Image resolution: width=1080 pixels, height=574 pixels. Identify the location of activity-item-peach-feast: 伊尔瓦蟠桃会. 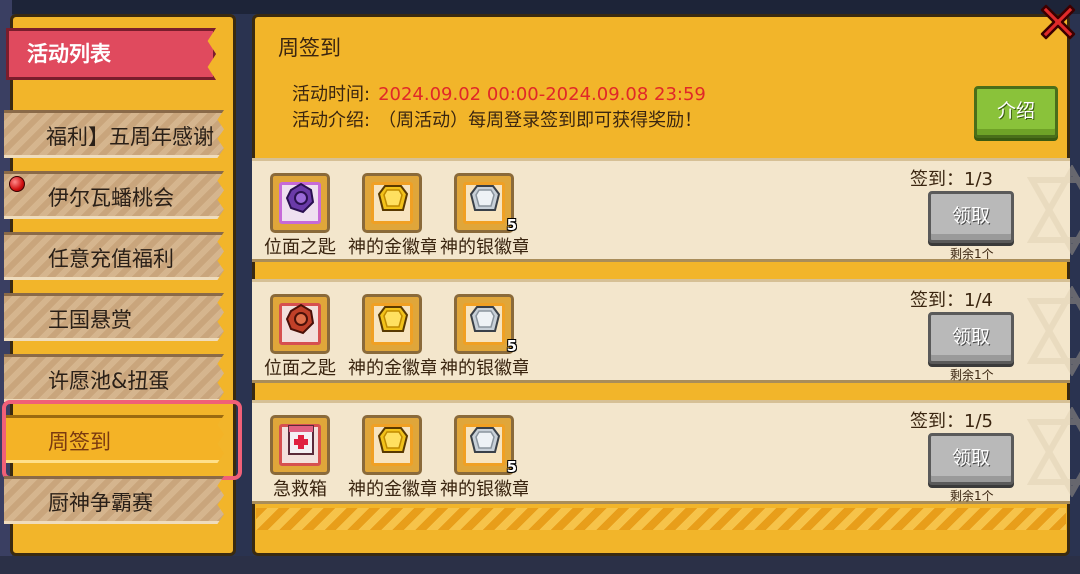
(114, 195).